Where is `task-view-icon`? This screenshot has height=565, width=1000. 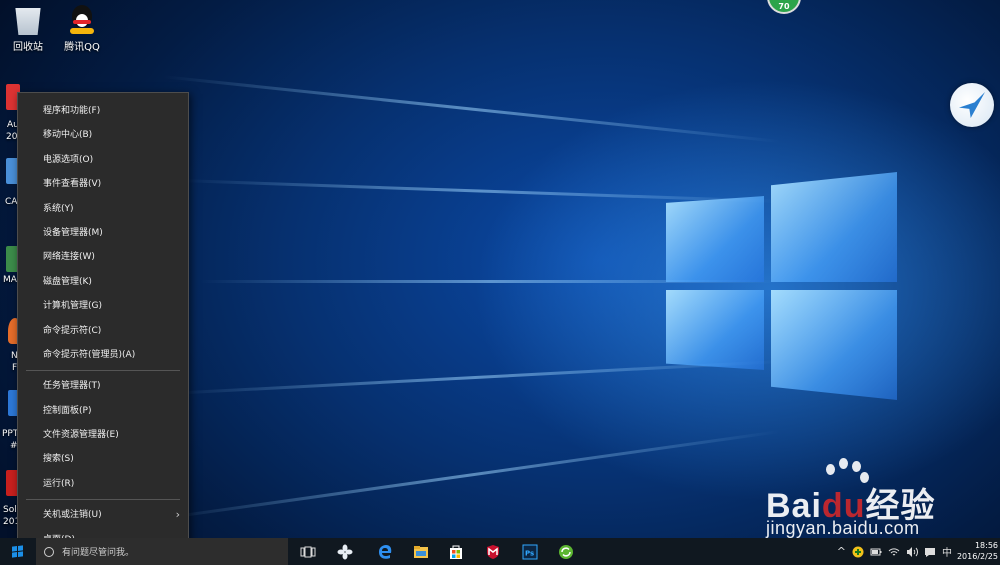 task-view-icon is located at coordinates (308, 551).